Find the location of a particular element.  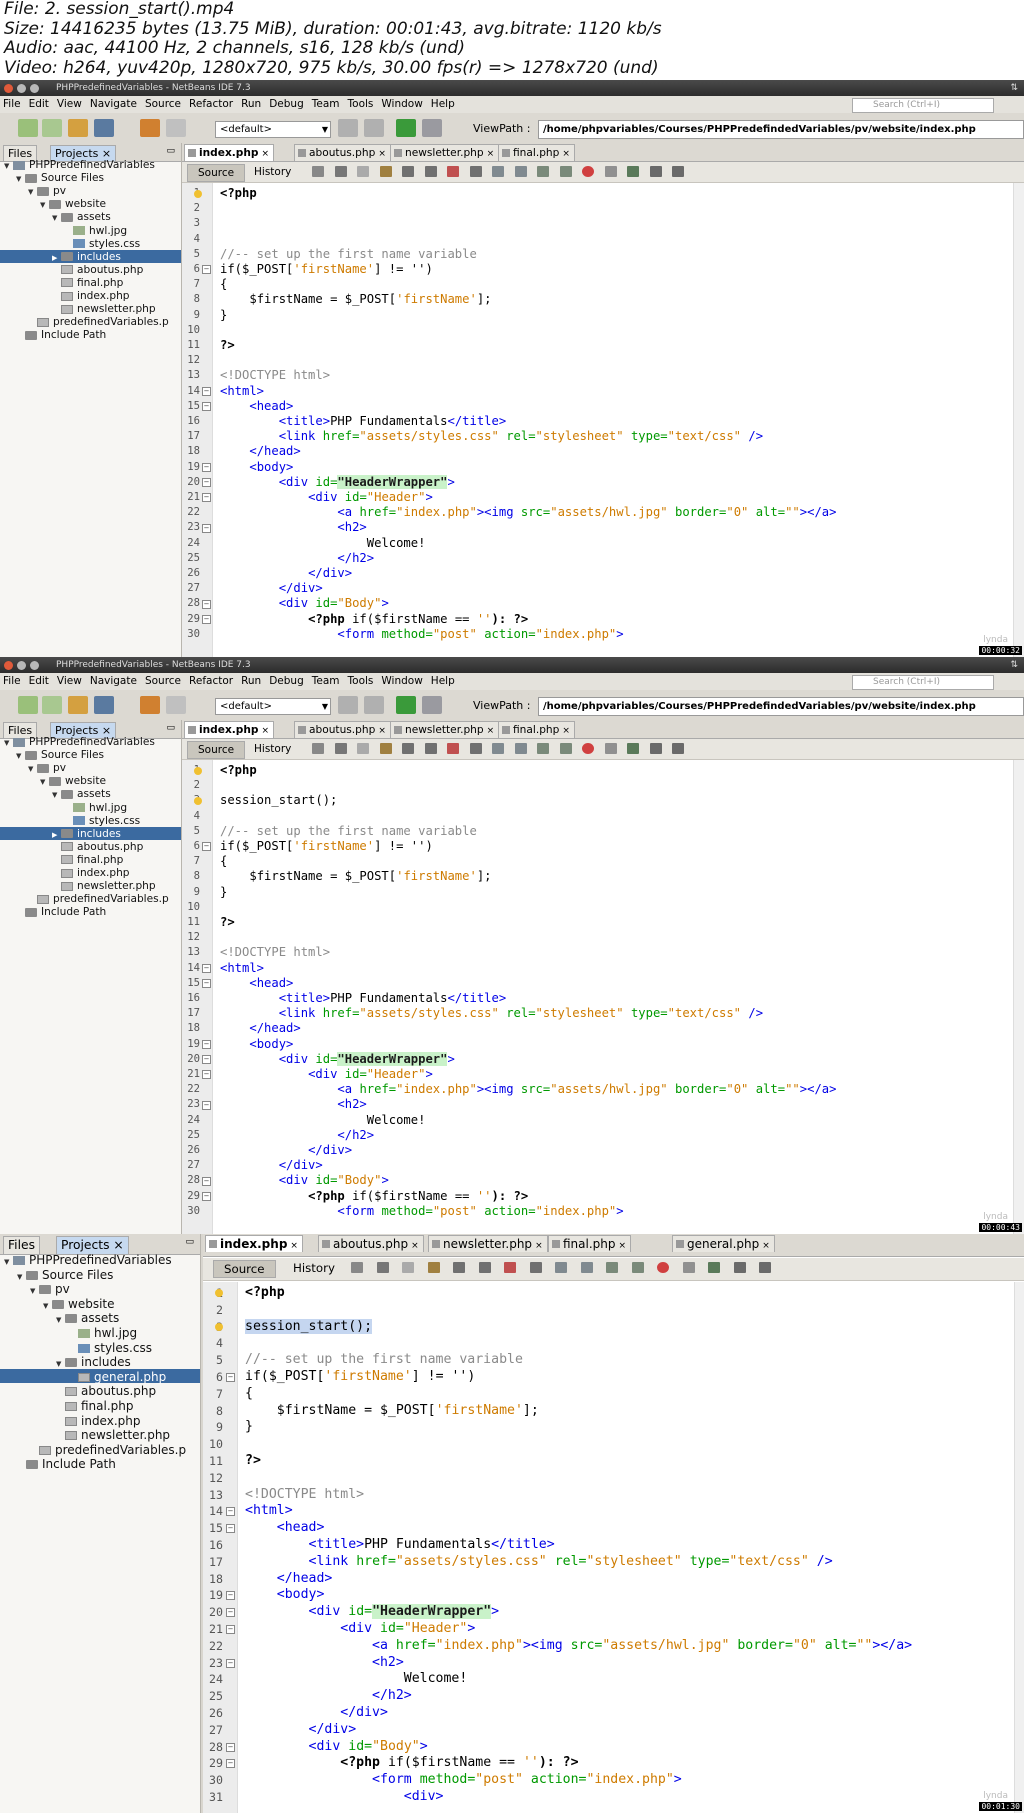

redo-icon is located at coordinates (176, 705).